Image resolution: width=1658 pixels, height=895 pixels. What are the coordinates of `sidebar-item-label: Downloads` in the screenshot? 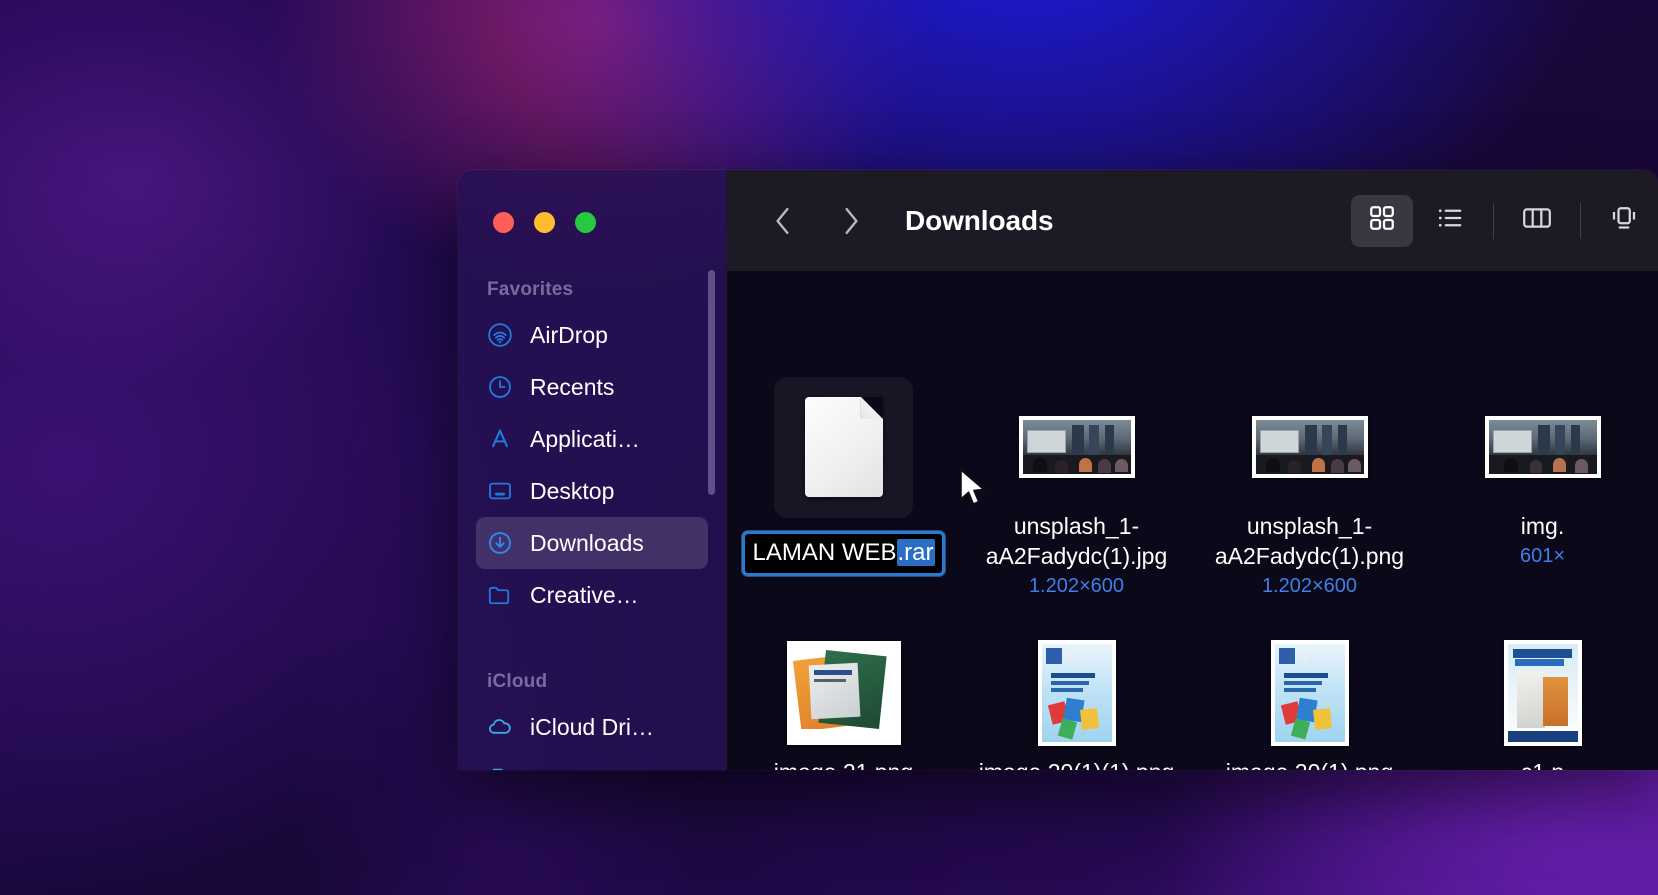 It's located at (587, 542).